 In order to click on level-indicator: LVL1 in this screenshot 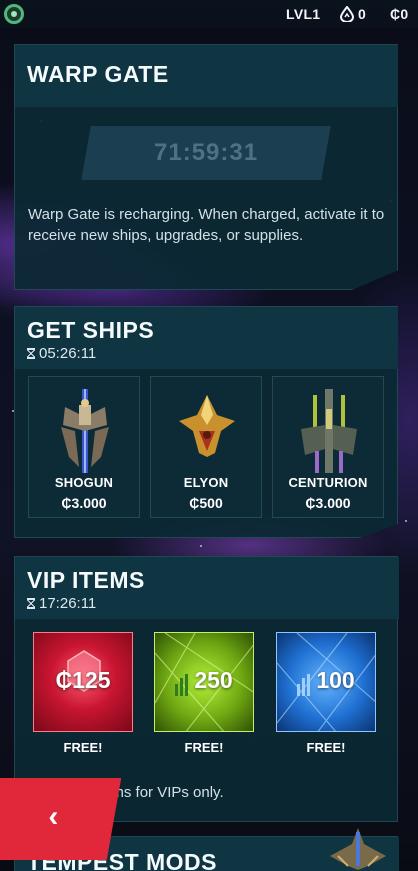, I will do `click(303, 14)`.